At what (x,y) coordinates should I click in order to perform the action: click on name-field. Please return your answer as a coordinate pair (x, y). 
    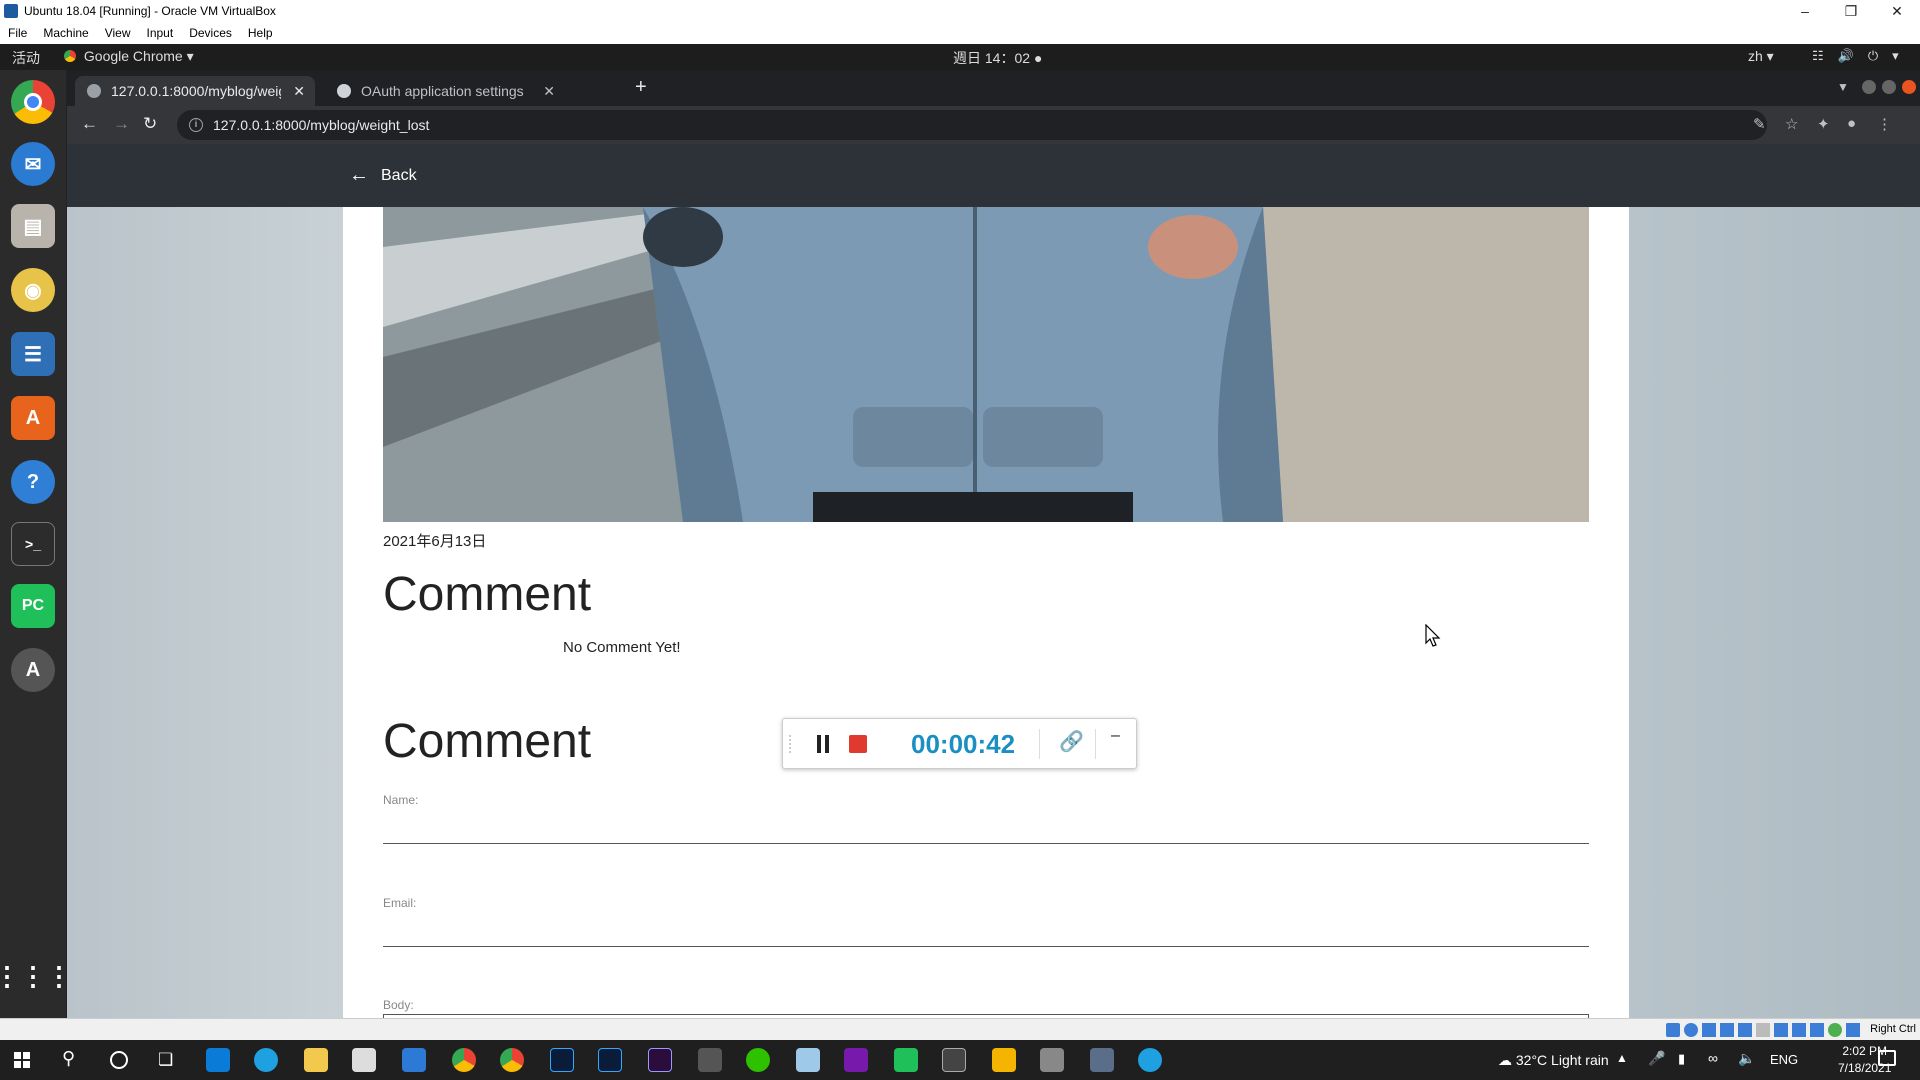
    Looking at the image, I should click on (986, 843).